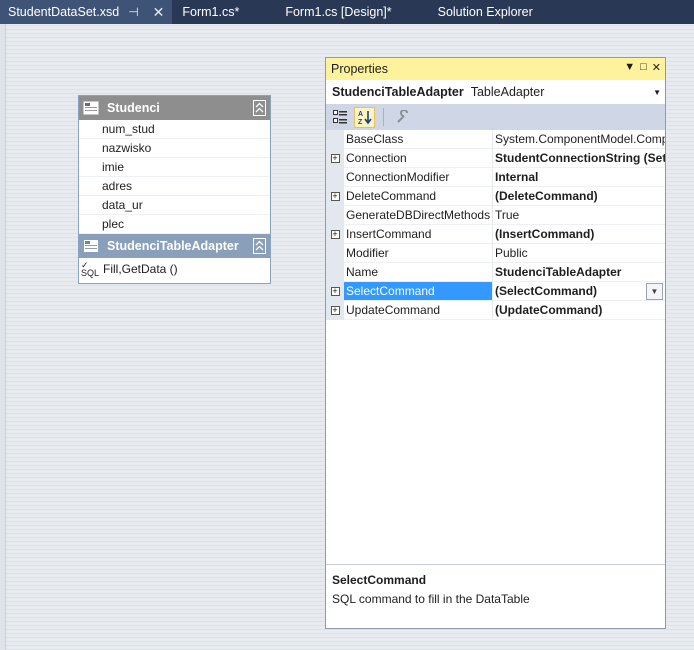 The image size is (694, 650). Describe the element at coordinates (359, 69) in the screenshot. I see `properties-title: Properties` at that location.